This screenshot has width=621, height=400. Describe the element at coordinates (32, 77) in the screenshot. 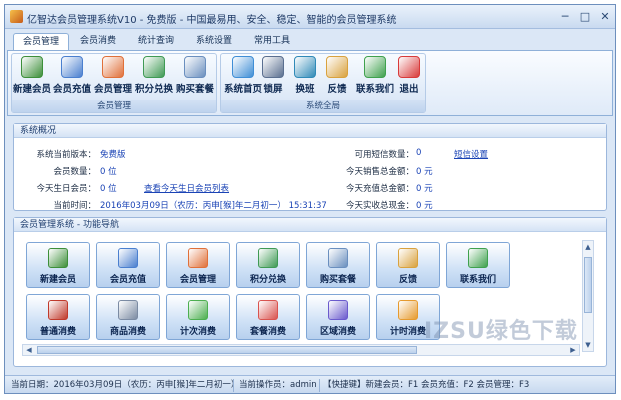

I see `ribbon-new-member-button: 新建会员` at that location.